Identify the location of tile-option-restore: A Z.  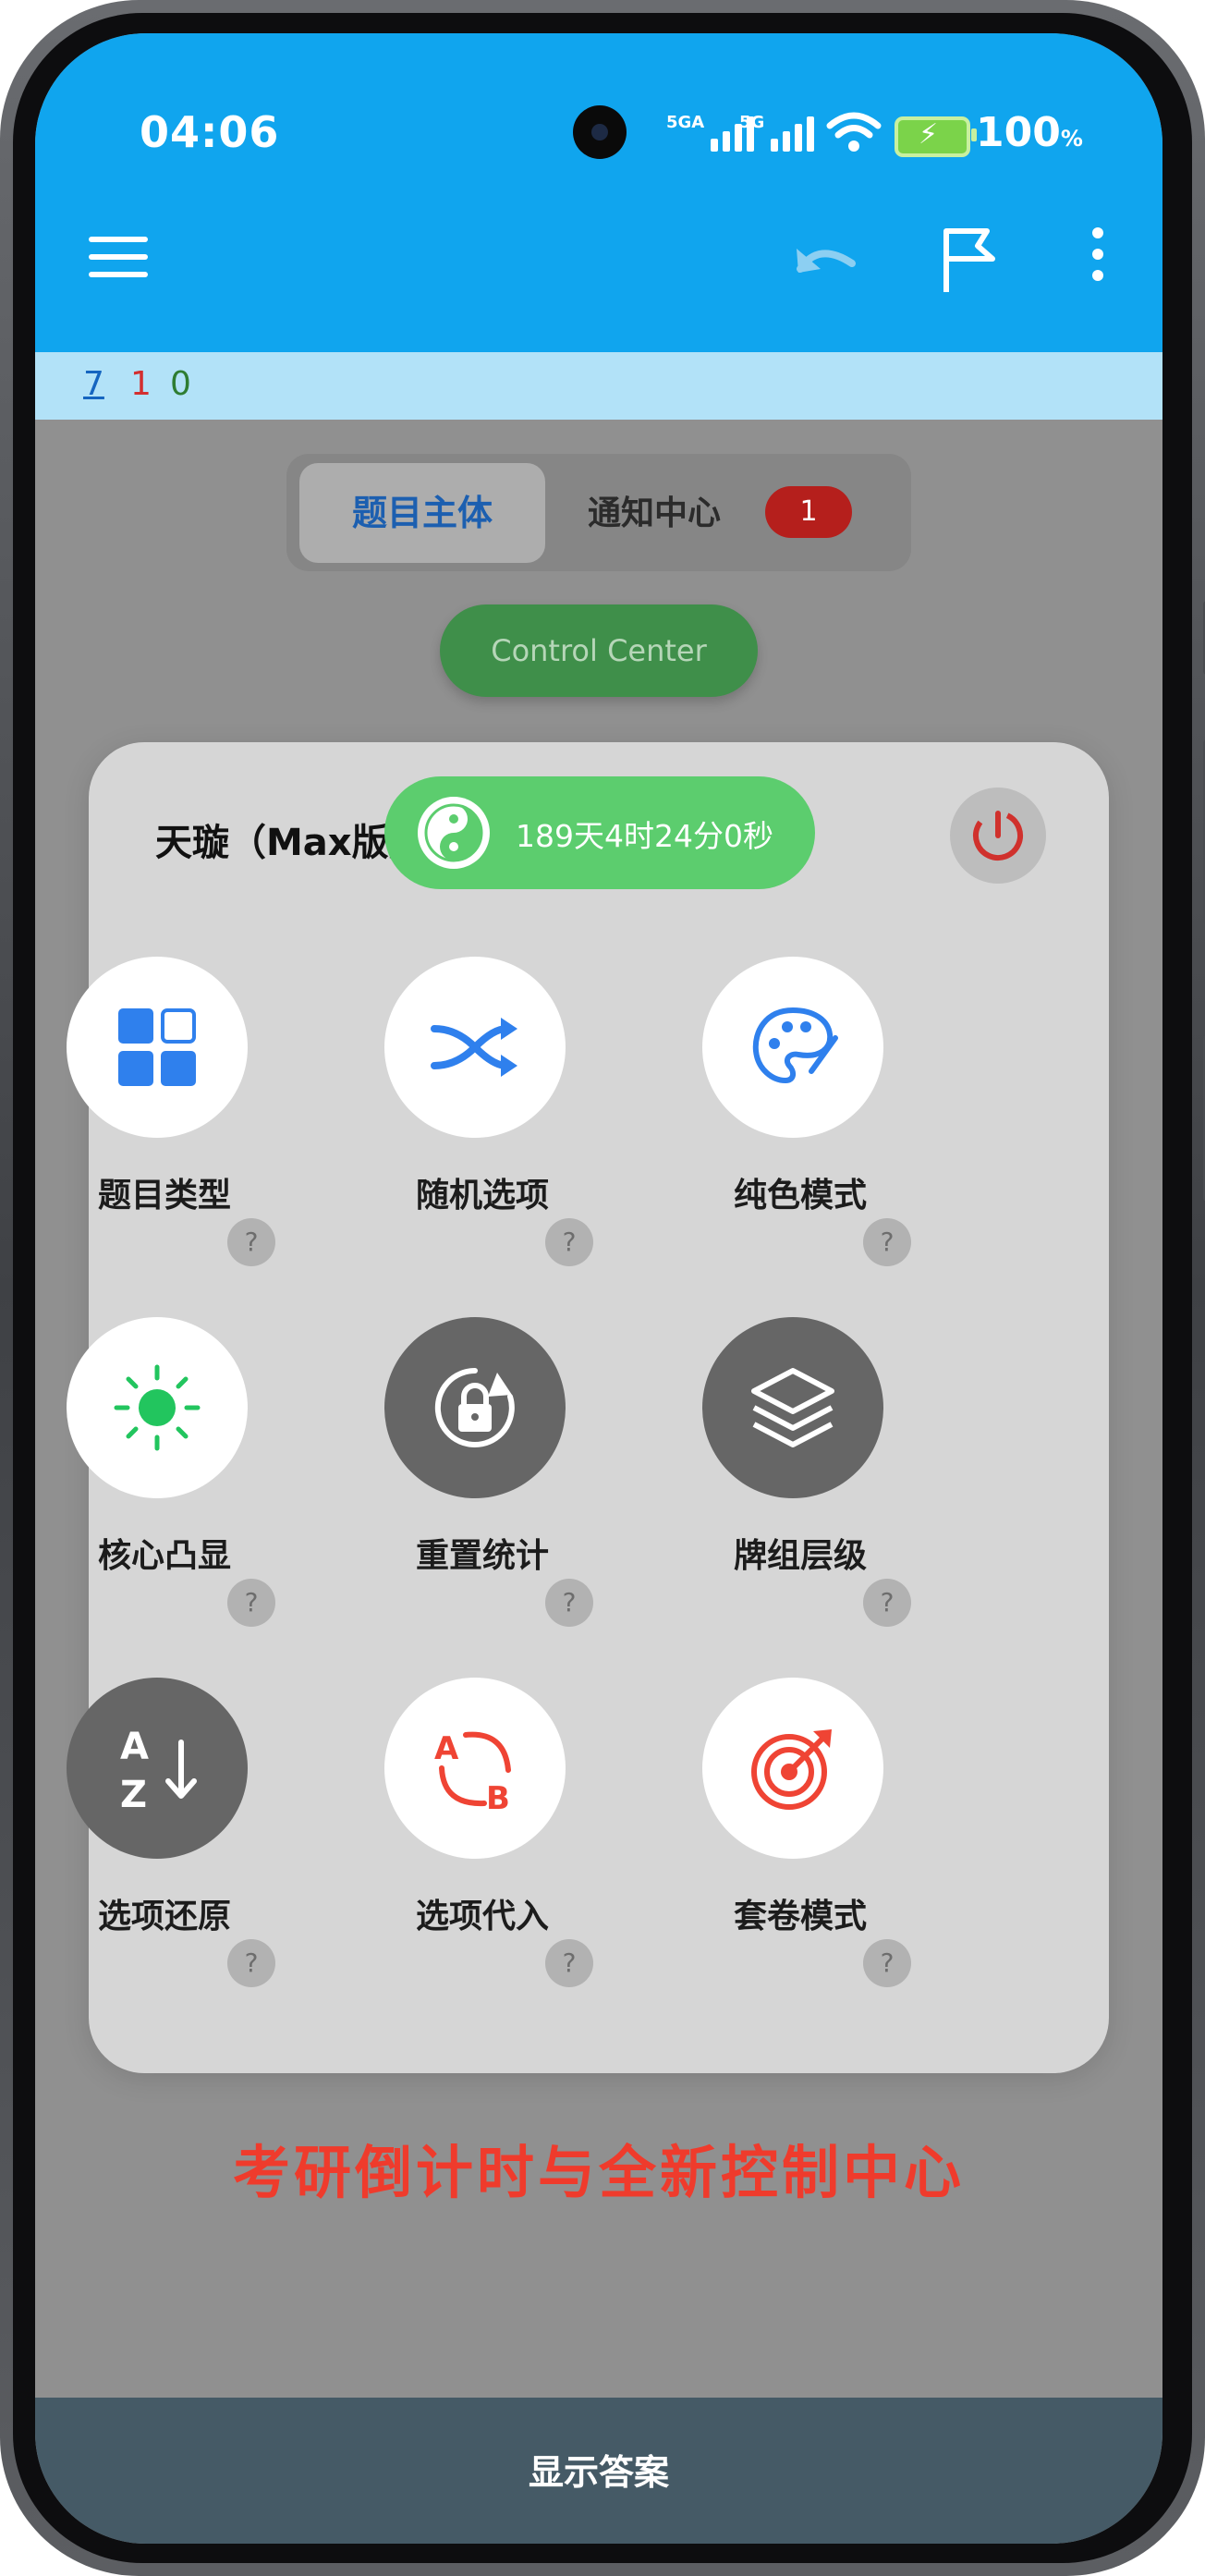
(157, 1768).